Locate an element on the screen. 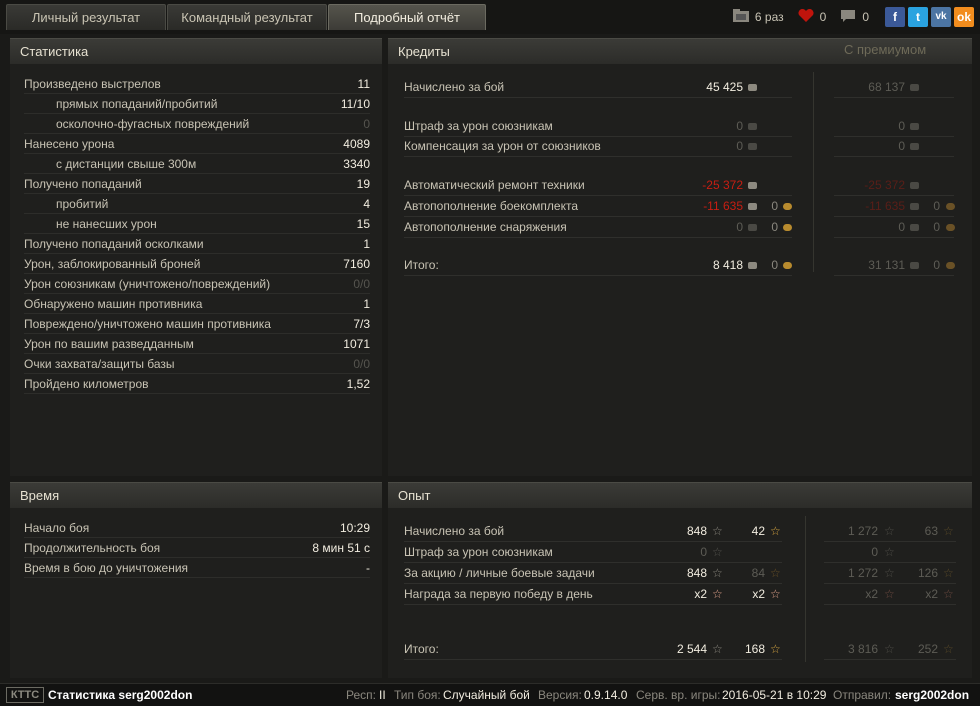 The width and height of the screenshot is (980, 706). premium-gold-value: 0 is located at coordinates (936, 265).